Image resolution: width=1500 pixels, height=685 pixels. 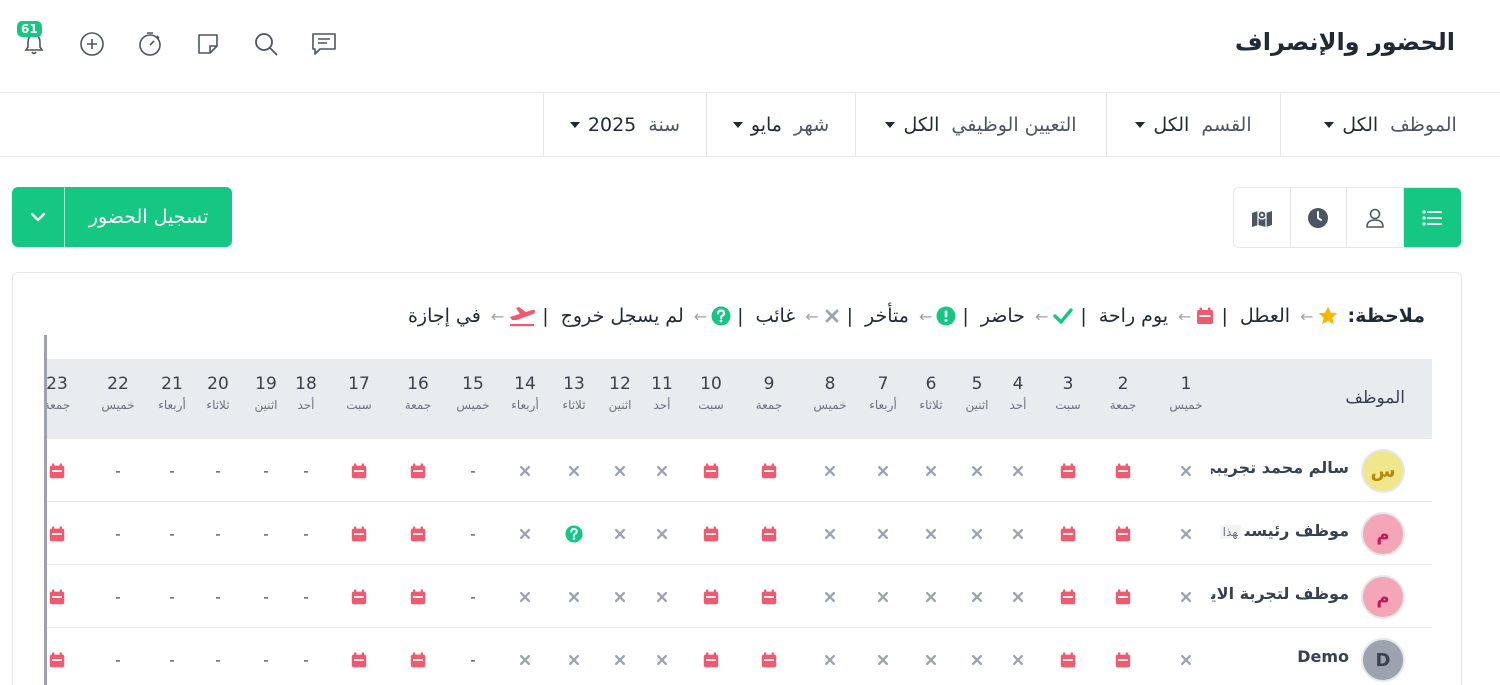 I want to click on user-view-button, so click(x=1375, y=217).